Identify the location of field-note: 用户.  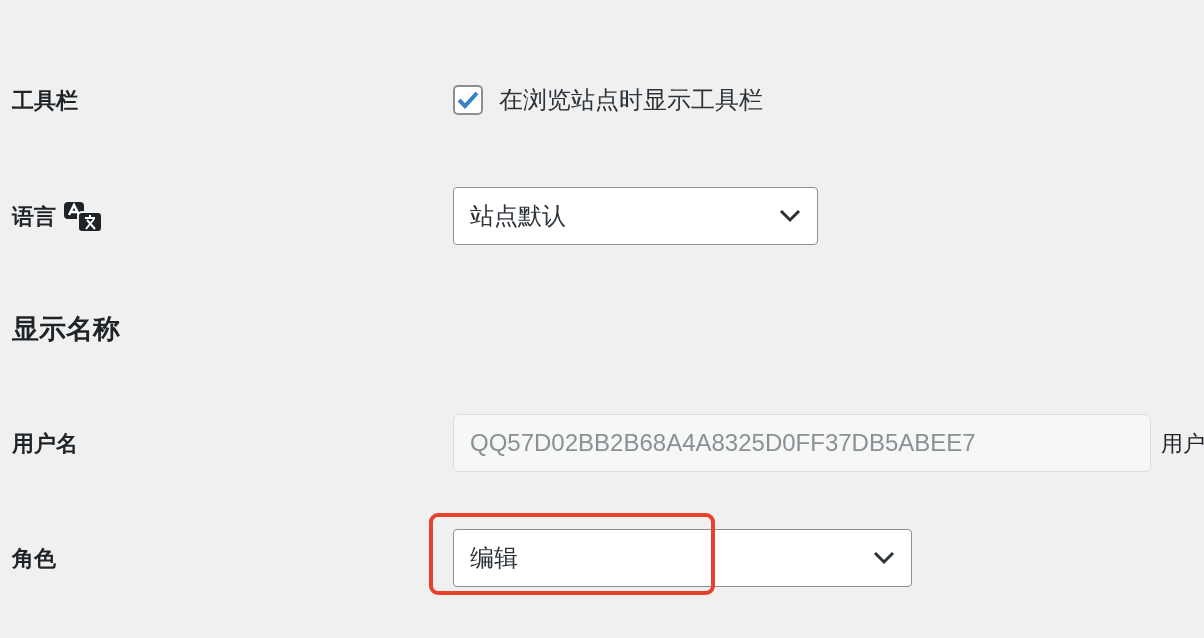
(1182, 443).